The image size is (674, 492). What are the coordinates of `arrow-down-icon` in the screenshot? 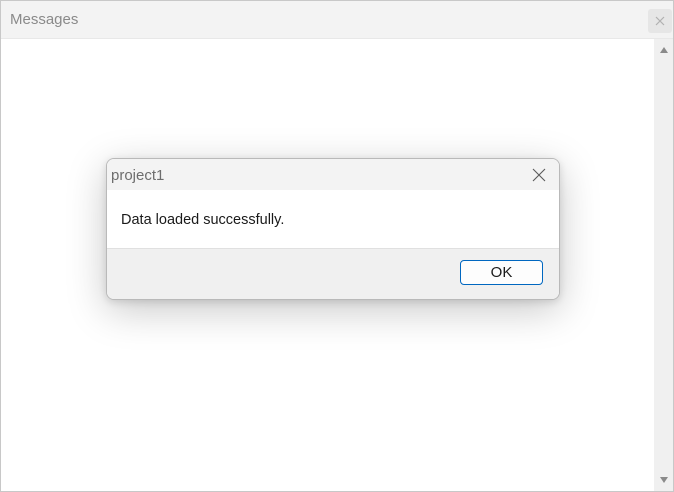 It's located at (663, 480).